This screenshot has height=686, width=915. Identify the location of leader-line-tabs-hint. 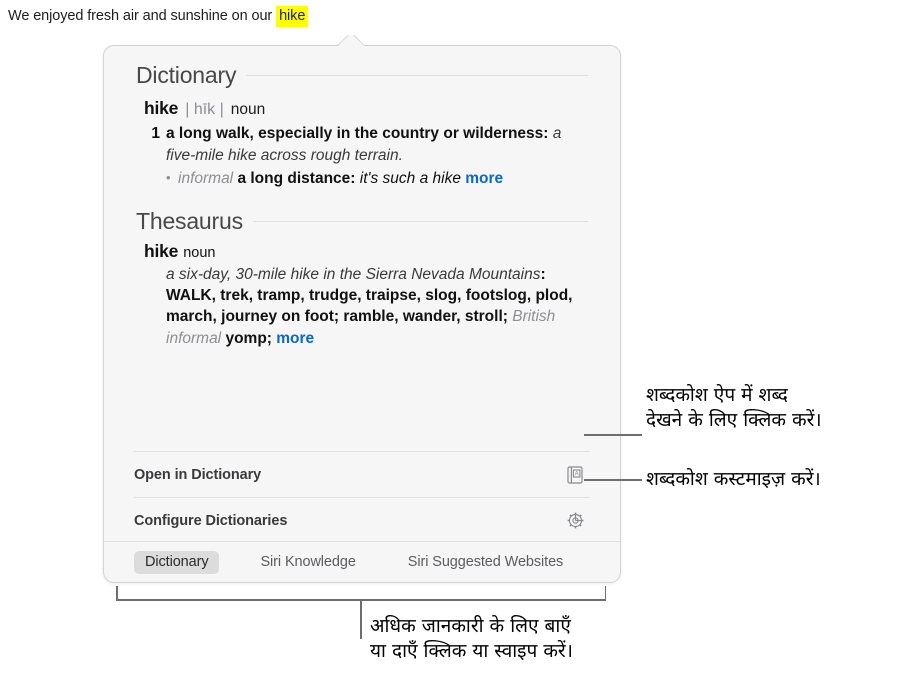
(361, 619).